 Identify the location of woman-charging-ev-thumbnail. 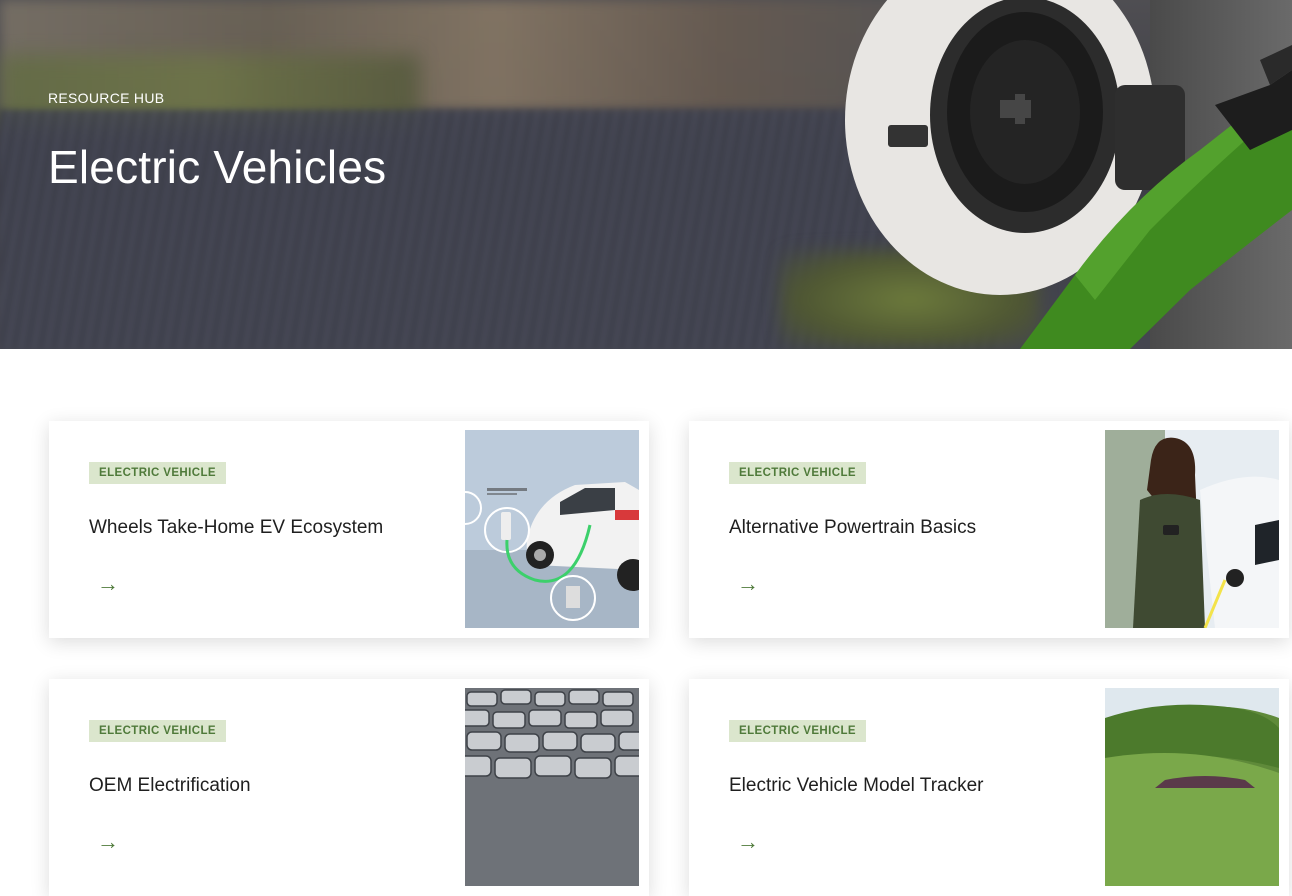
(1192, 529).